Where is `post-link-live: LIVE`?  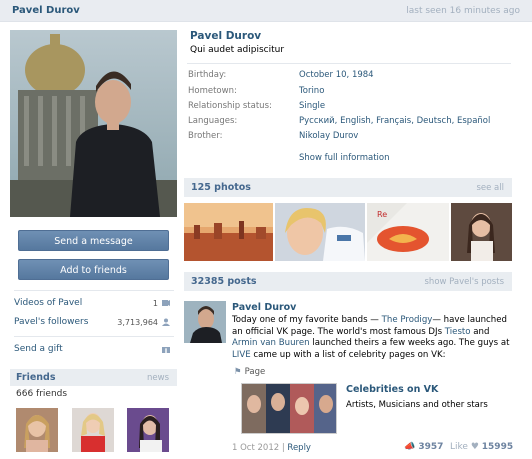
post-link-live: LIVE is located at coordinates (241, 355).